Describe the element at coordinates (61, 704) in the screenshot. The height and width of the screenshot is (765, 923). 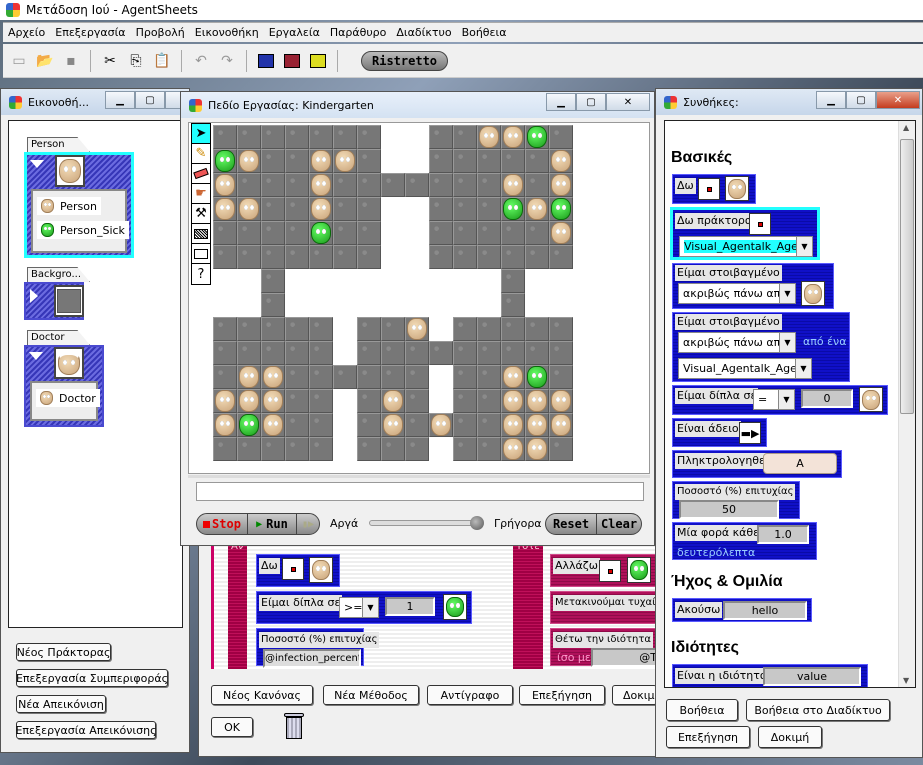
I see `new-depiction-button: Νέα Απεικόνιση` at that location.